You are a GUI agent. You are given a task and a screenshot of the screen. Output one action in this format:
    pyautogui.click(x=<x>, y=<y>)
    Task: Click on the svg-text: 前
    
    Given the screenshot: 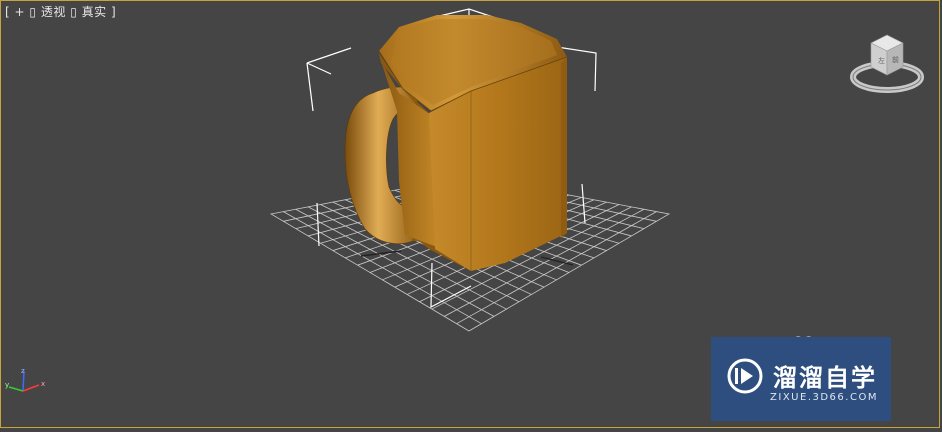 What is the action you would take?
    pyautogui.click(x=895, y=59)
    